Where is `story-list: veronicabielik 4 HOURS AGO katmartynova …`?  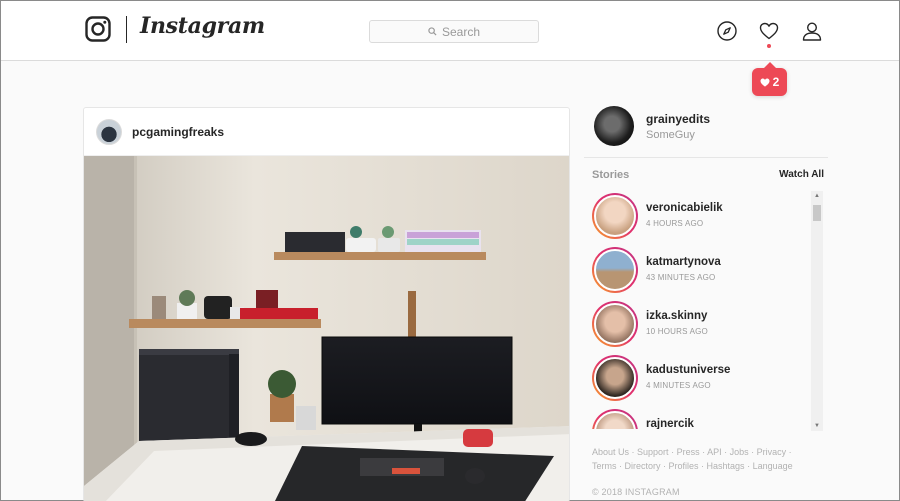
story-list: veronicabielik 4 HOURS AGO katmartynova … is located at coordinates (697, 310).